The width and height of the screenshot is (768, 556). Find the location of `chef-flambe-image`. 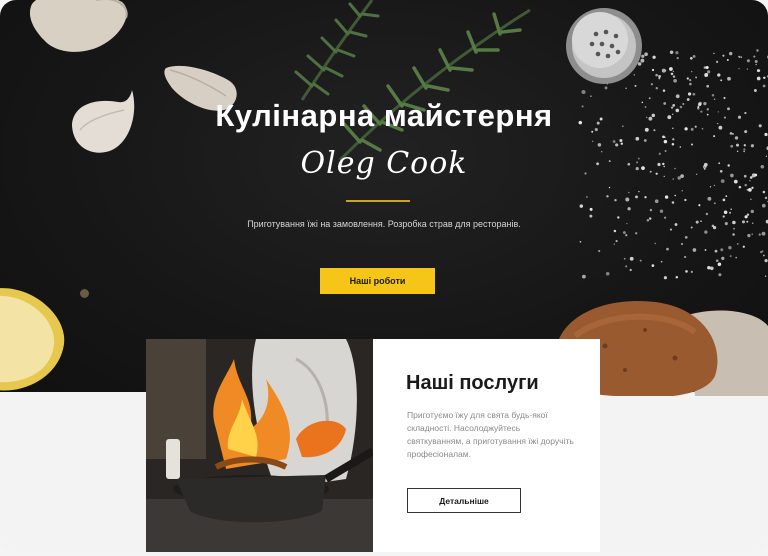

chef-flambe-image is located at coordinates (259, 445).